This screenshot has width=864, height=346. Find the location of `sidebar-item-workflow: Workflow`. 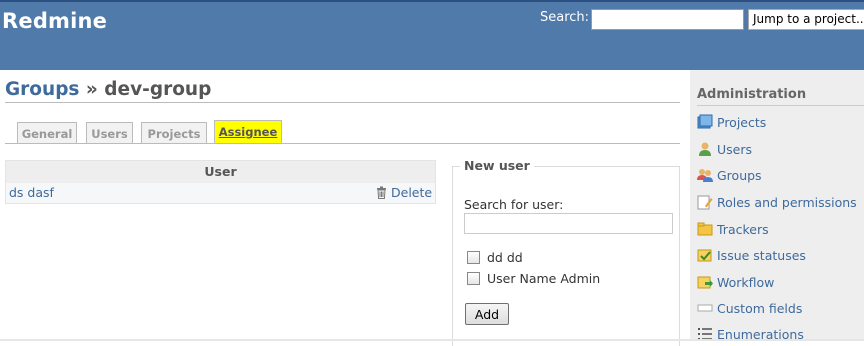

sidebar-item-workflow: Workflow is located at coordinates (735, 282).